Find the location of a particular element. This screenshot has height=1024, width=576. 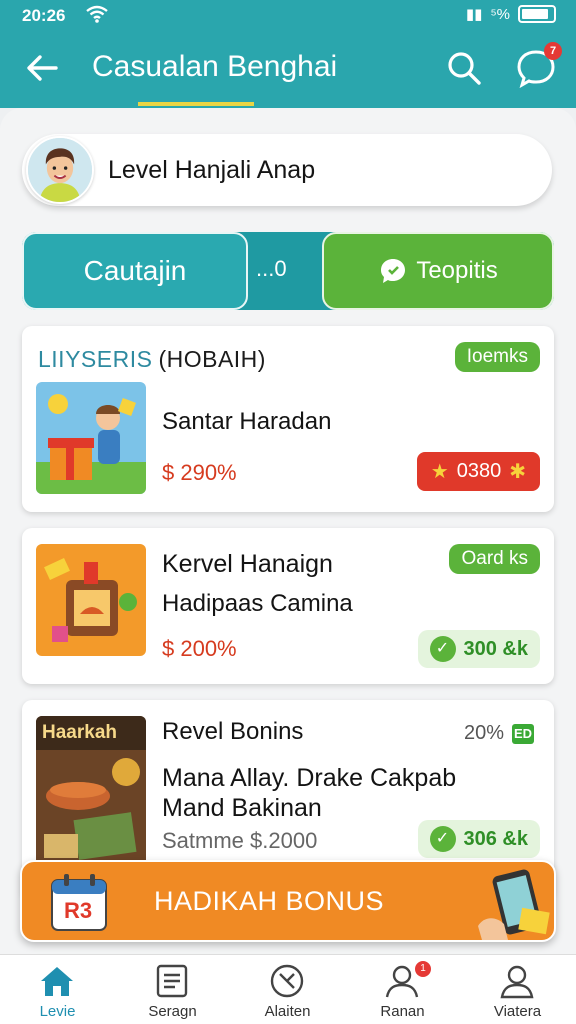

card-title: Kervel Hanaign is located at coordinates (247, 564).